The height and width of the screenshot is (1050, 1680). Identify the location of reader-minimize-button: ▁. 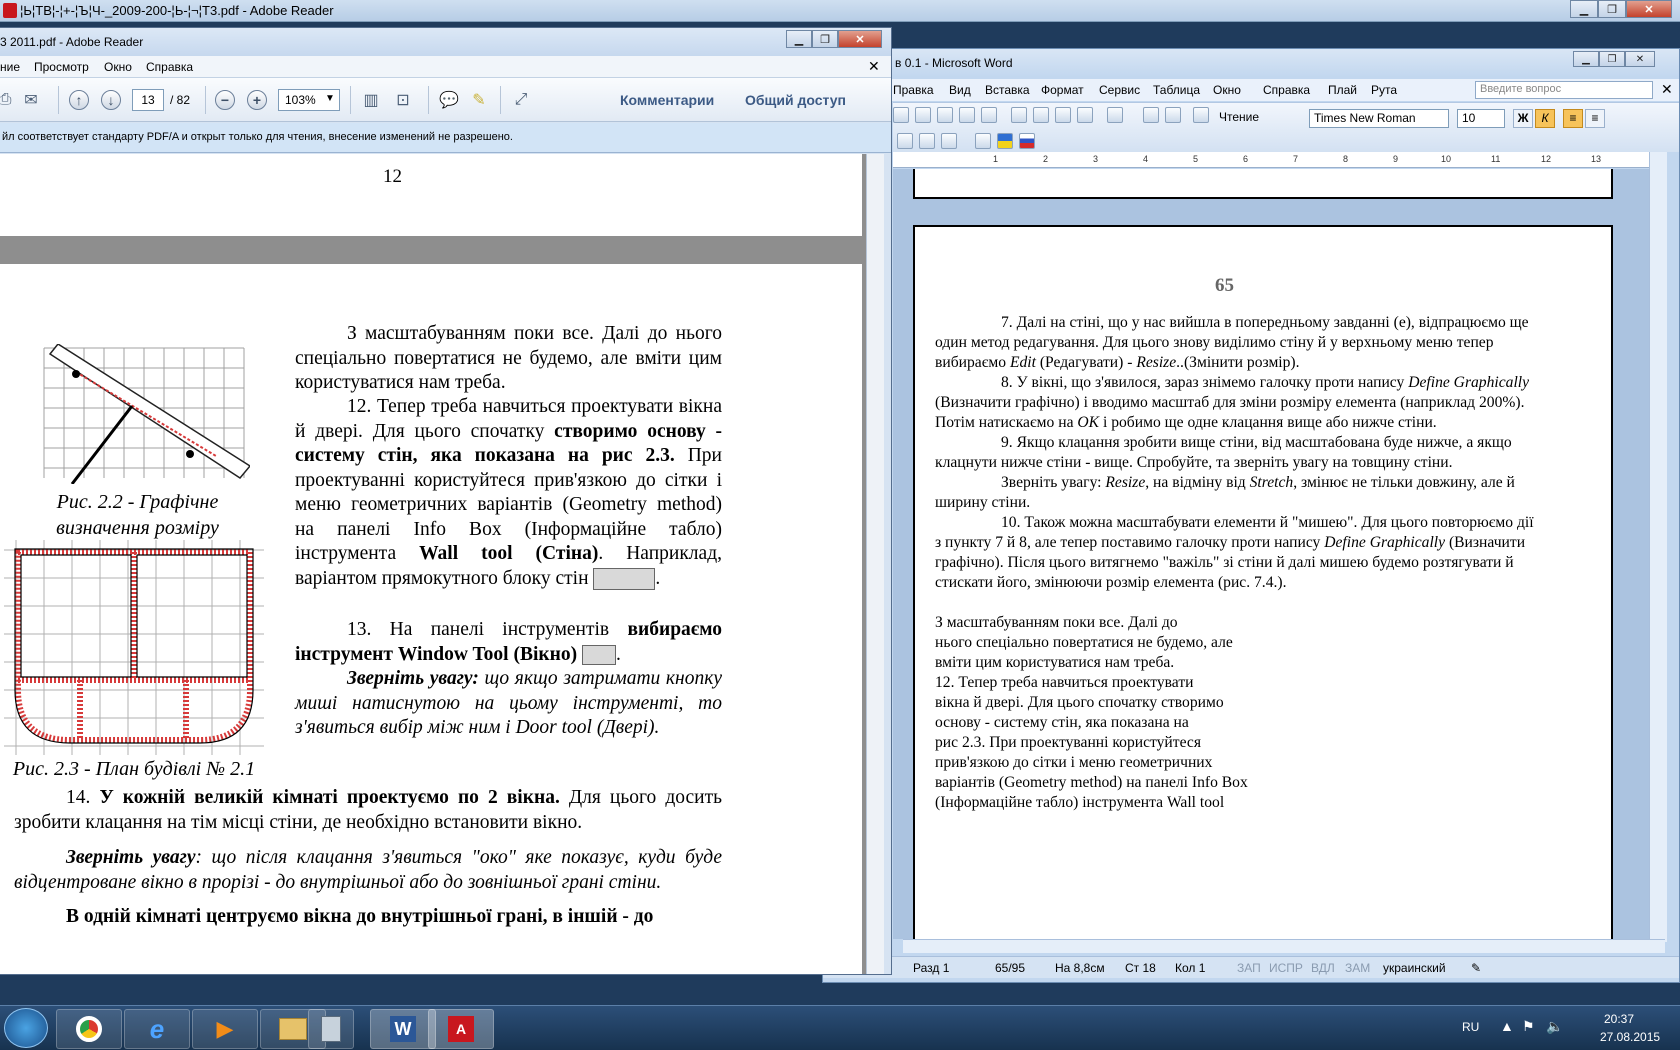
(799, 39).